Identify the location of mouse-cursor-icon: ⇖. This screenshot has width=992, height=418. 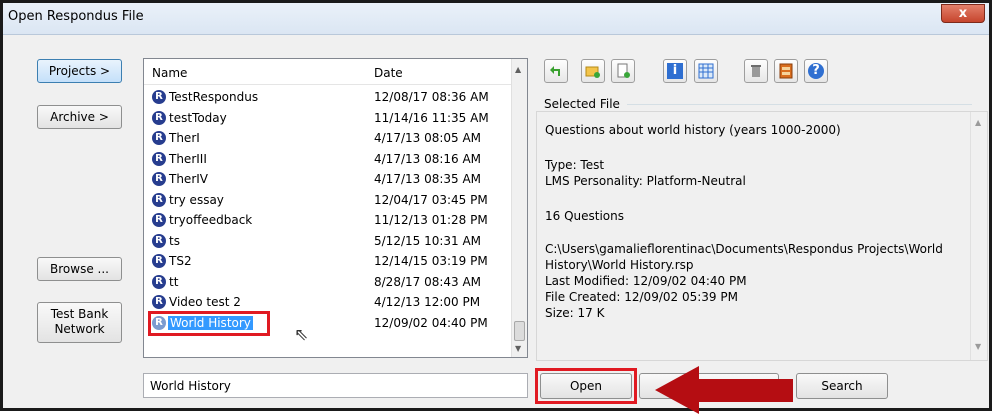
(301, 334).